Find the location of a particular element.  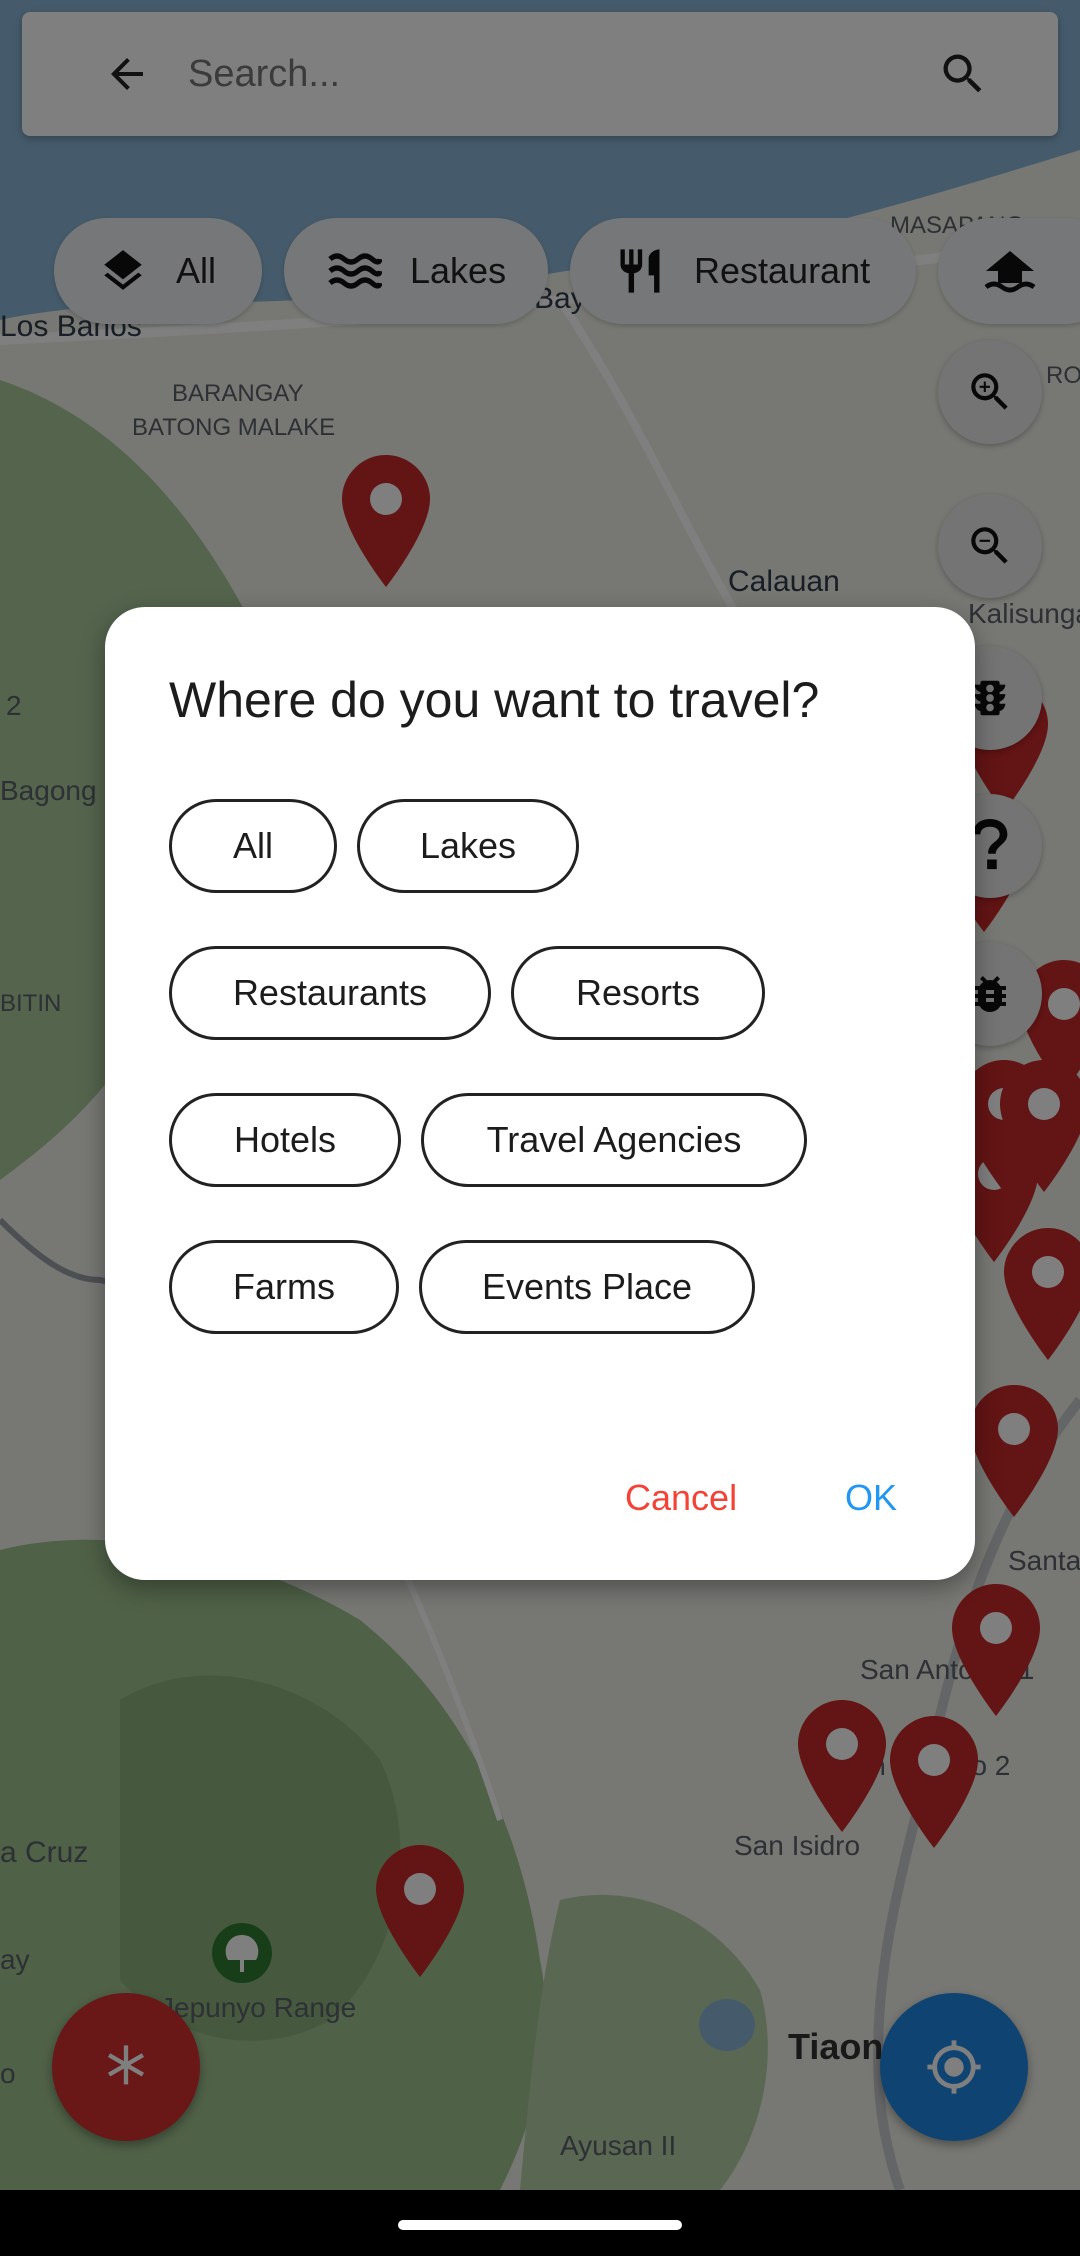

option-lakes: Lakes is located at coordinates (468, 846).